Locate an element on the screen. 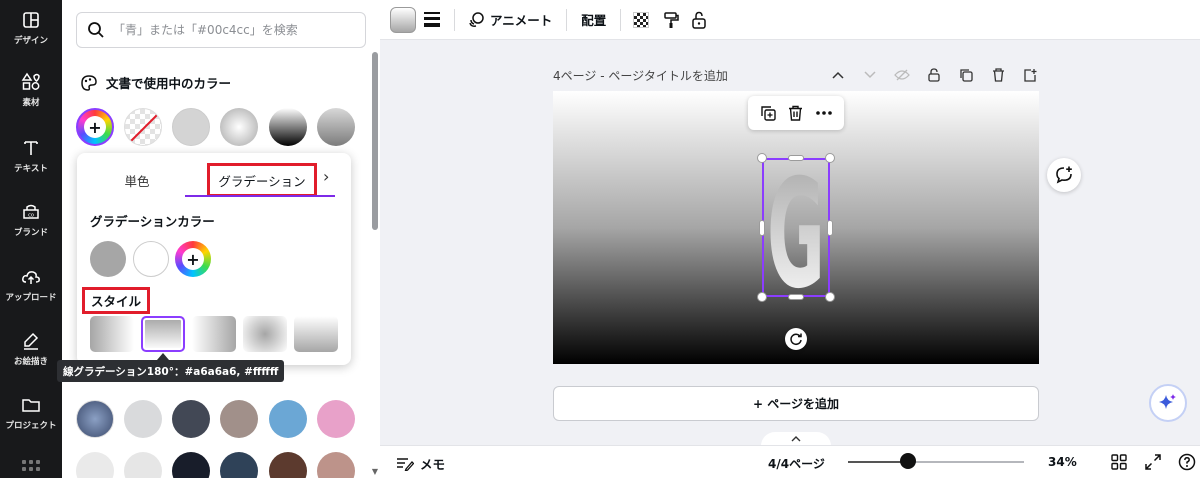  page-title: 4ページ - ページタイトルを追加 is located at coordinates (640, 75).